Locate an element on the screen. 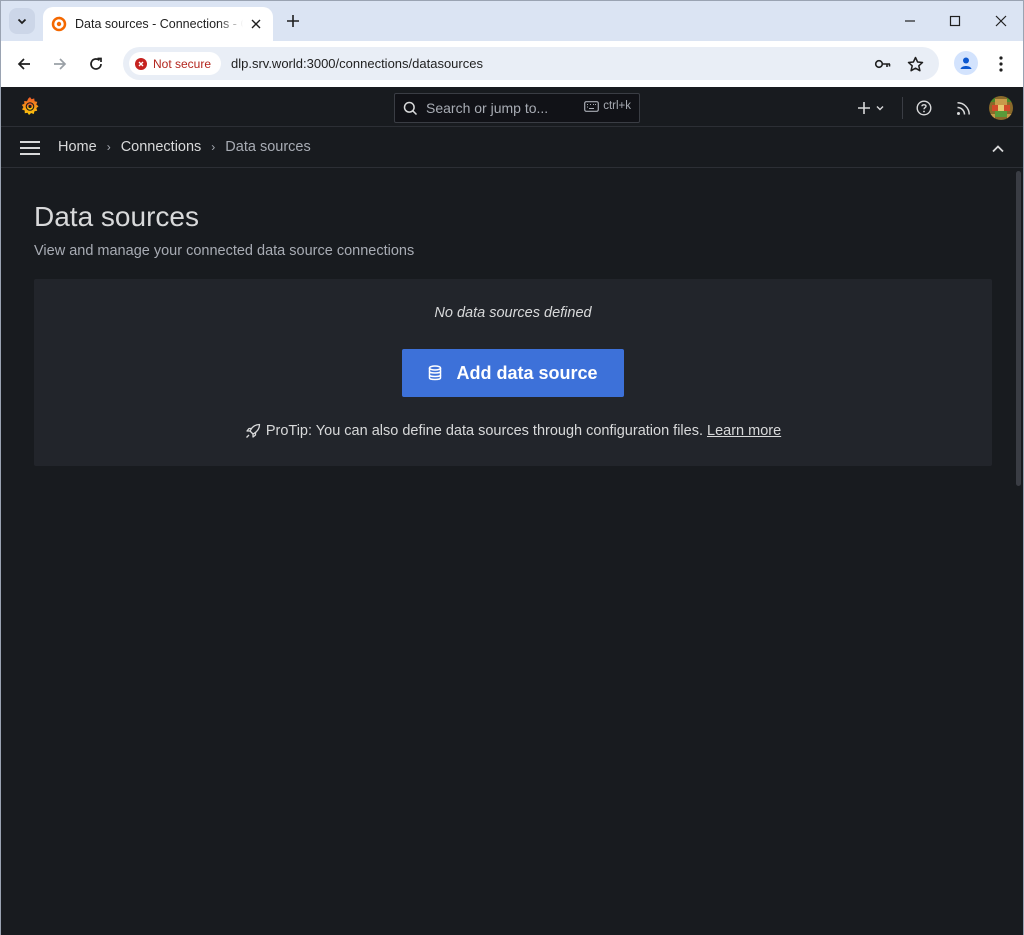  grafana-favicon-icon is located at coordinates (59, 24).